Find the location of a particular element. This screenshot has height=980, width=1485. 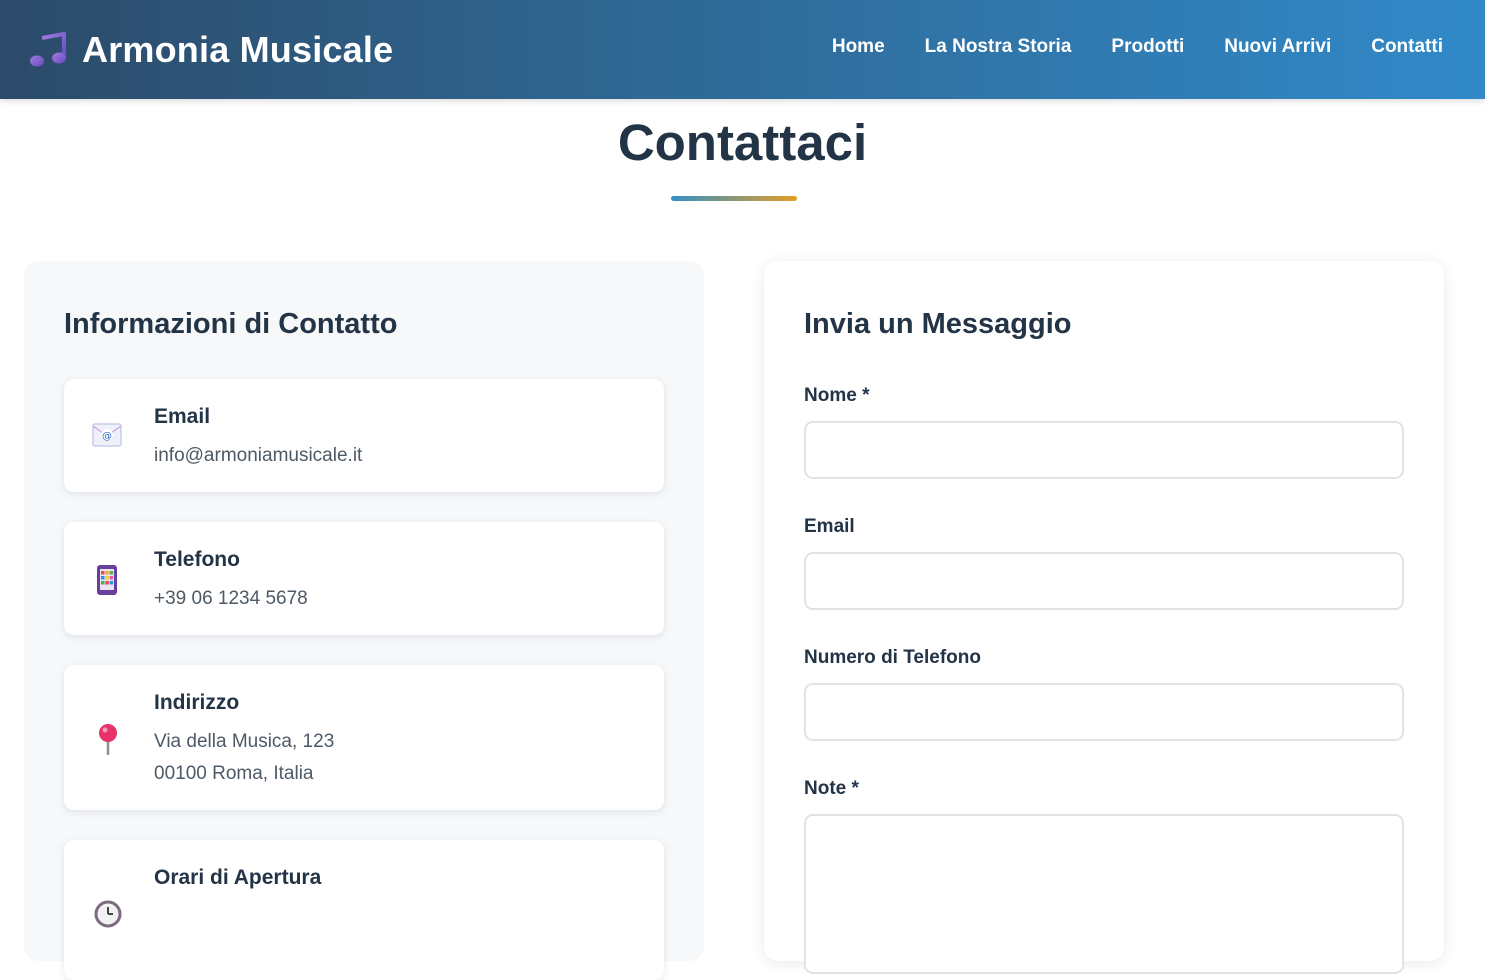

email-input is located at coordinates (1104, 581).